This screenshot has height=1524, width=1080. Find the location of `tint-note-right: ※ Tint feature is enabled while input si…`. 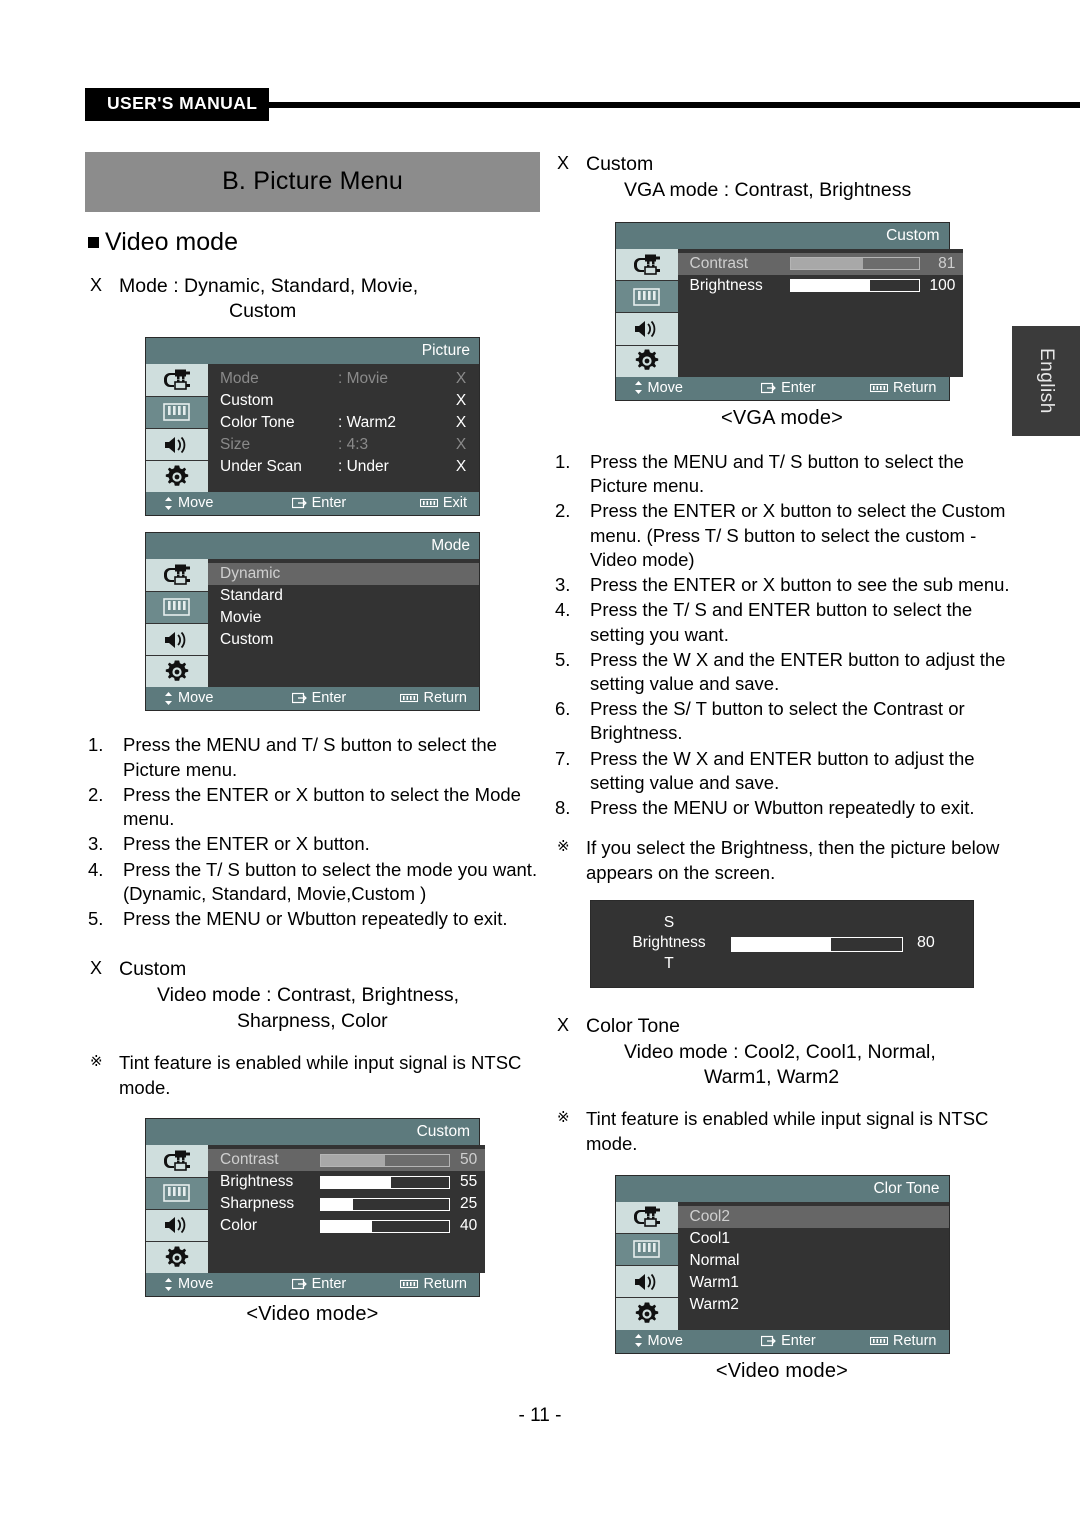

tint-note-right: ※ Tint feature is enabled while input si… is located at coordinates (782, 1131).